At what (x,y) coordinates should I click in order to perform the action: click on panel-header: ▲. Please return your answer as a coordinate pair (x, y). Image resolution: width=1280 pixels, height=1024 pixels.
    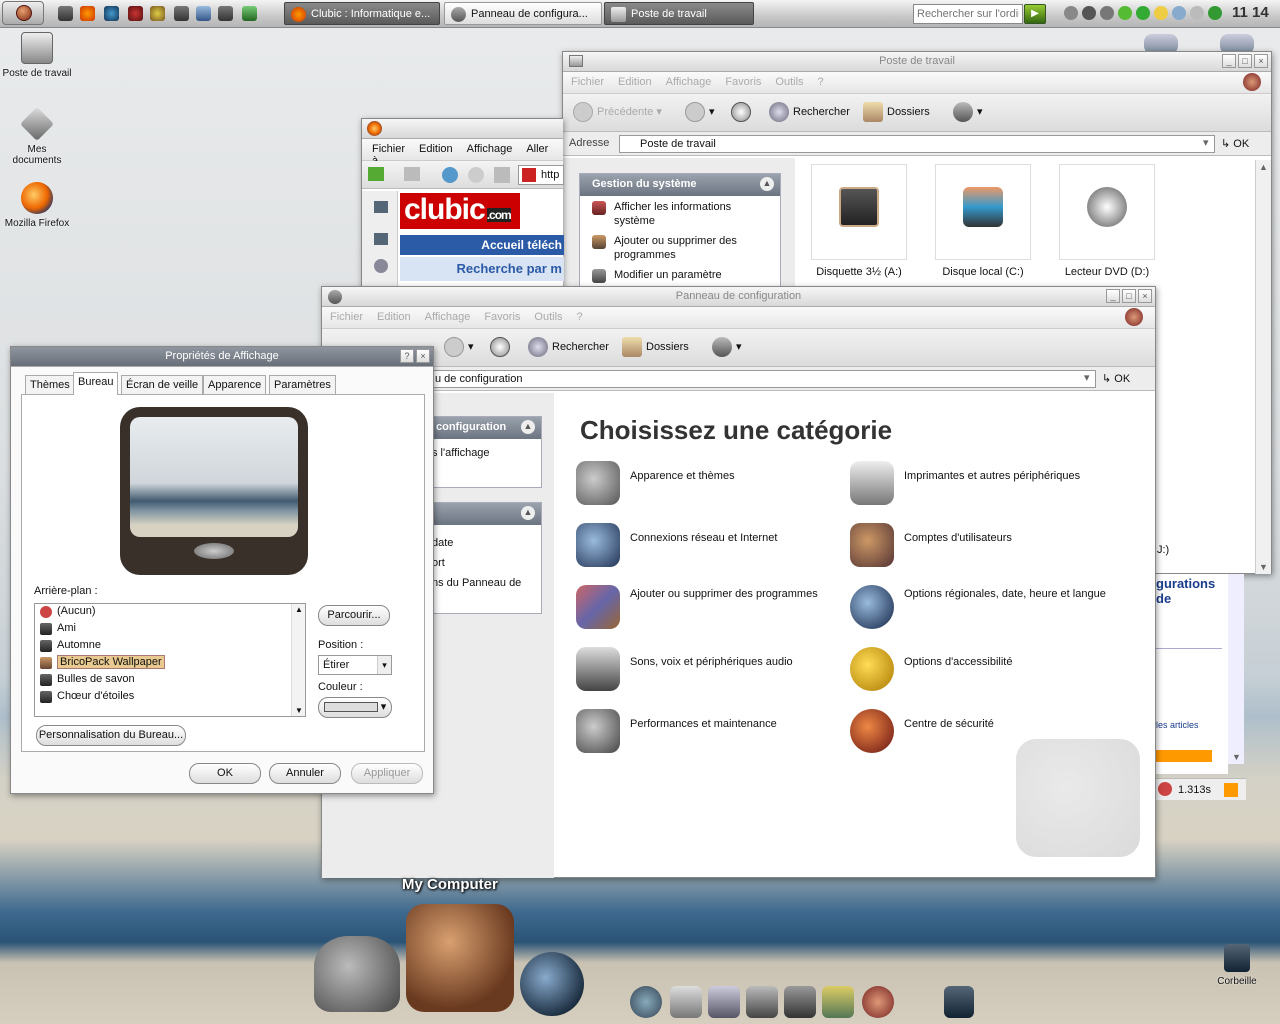
    Looking at the image, I should click on (486, 514).